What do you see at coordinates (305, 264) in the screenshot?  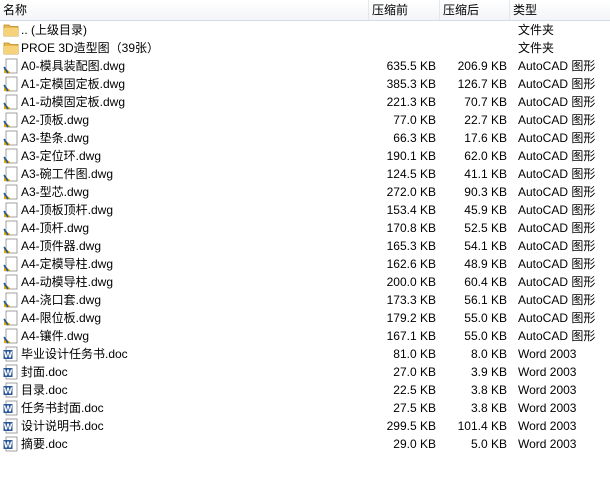 I see `file-row: A4-定模导柱.dwg 162.6 KB 48.9 KB AutoCAD 图形` at bounding box center [305, 264].